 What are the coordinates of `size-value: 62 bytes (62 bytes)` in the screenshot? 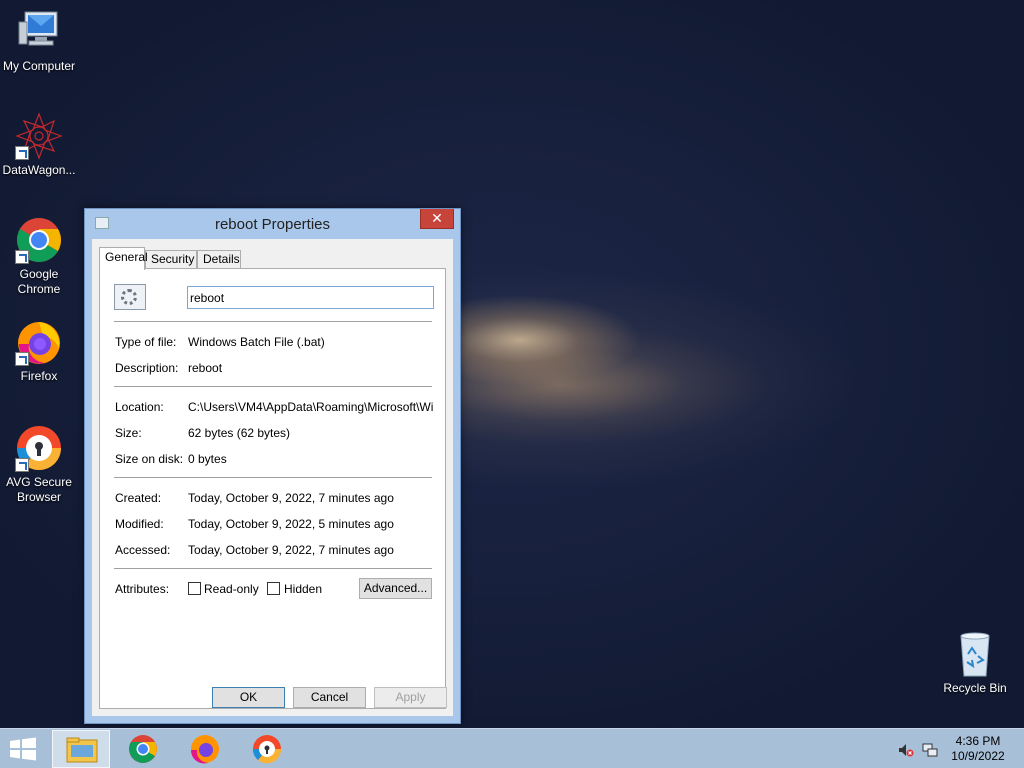 It's located at (239, 433).